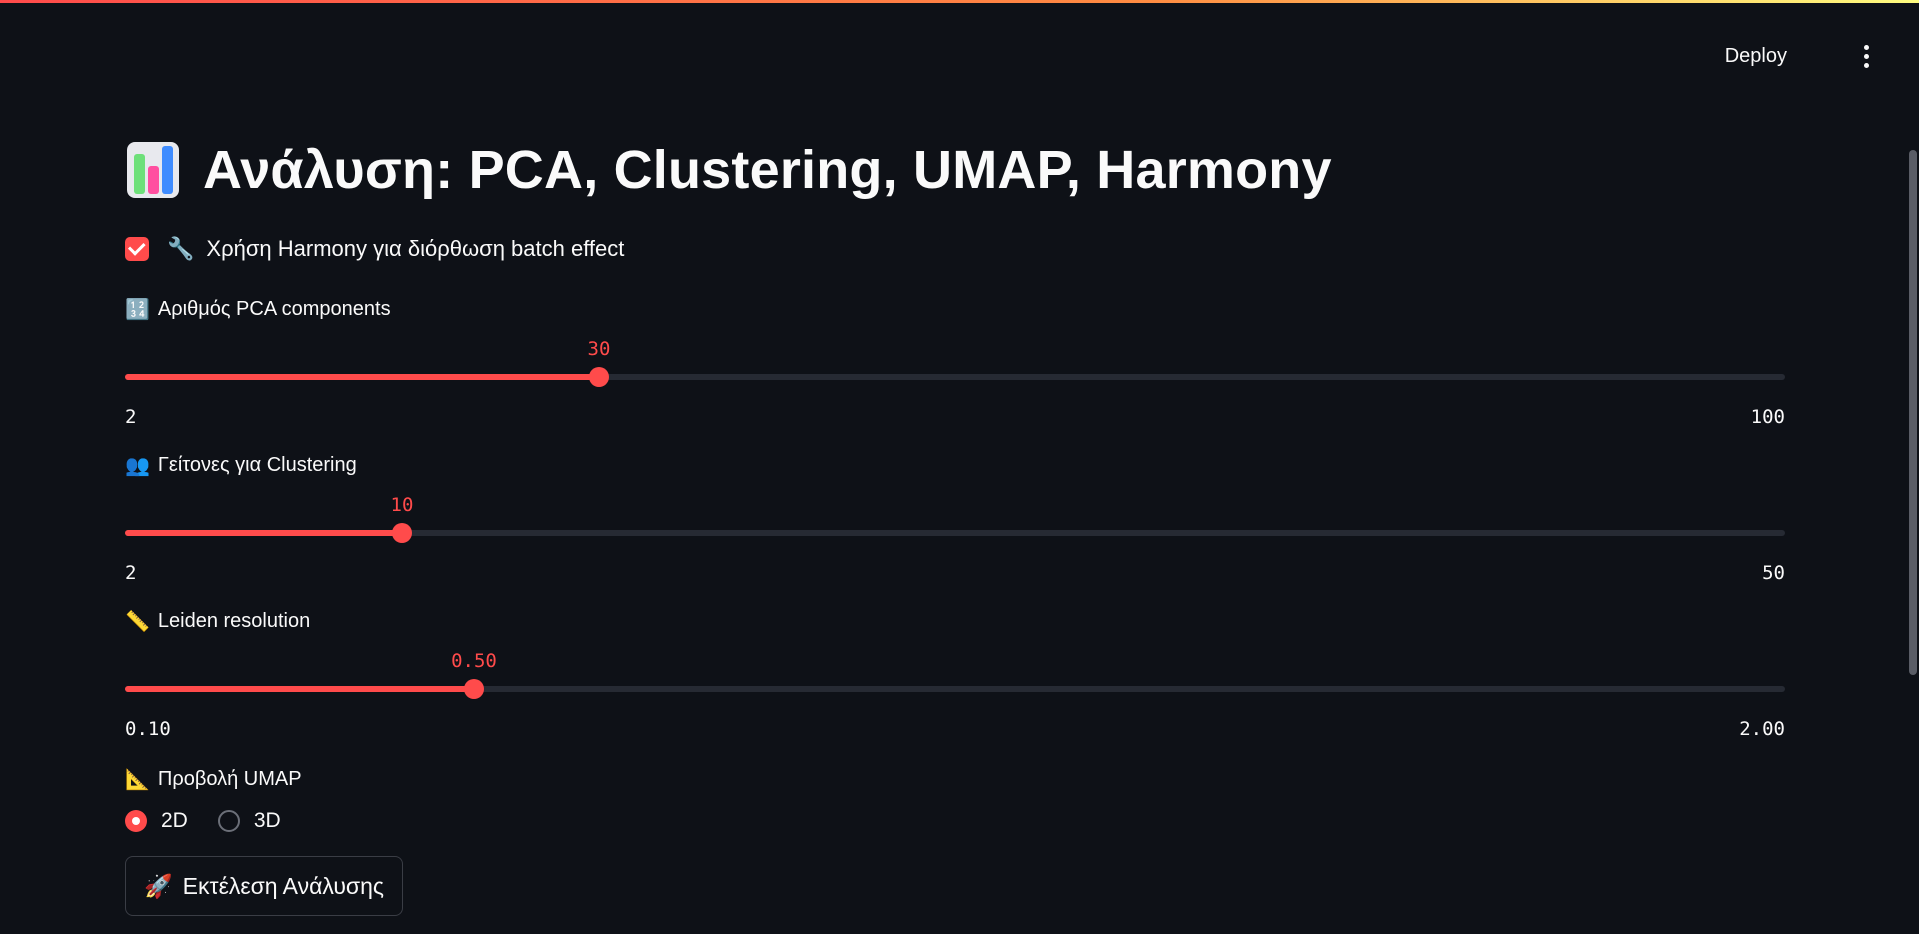 The image size is (1919, 934). What do you see at coordinates (1767, 417) in the screenshot?
I see `slider-max: 100` at bounding box center [1767, 417].